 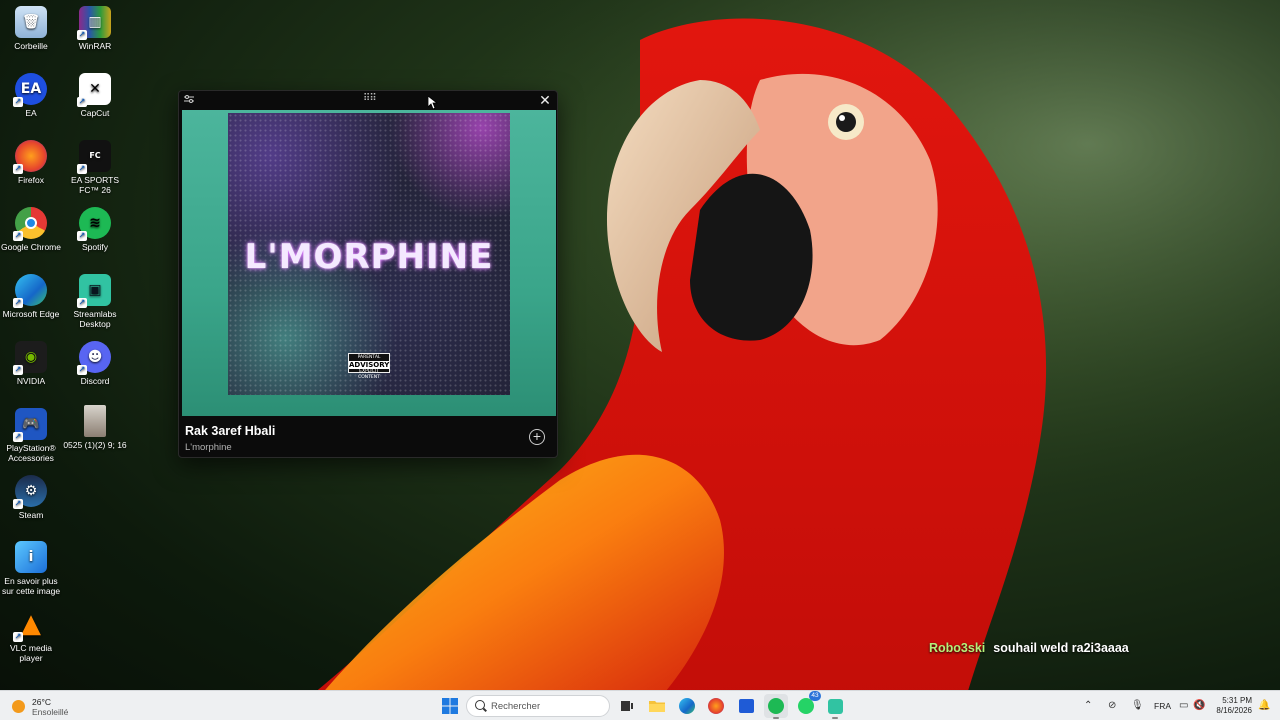 I want to click on network-off-icon: ⊘, so click(x=1112, y=705).